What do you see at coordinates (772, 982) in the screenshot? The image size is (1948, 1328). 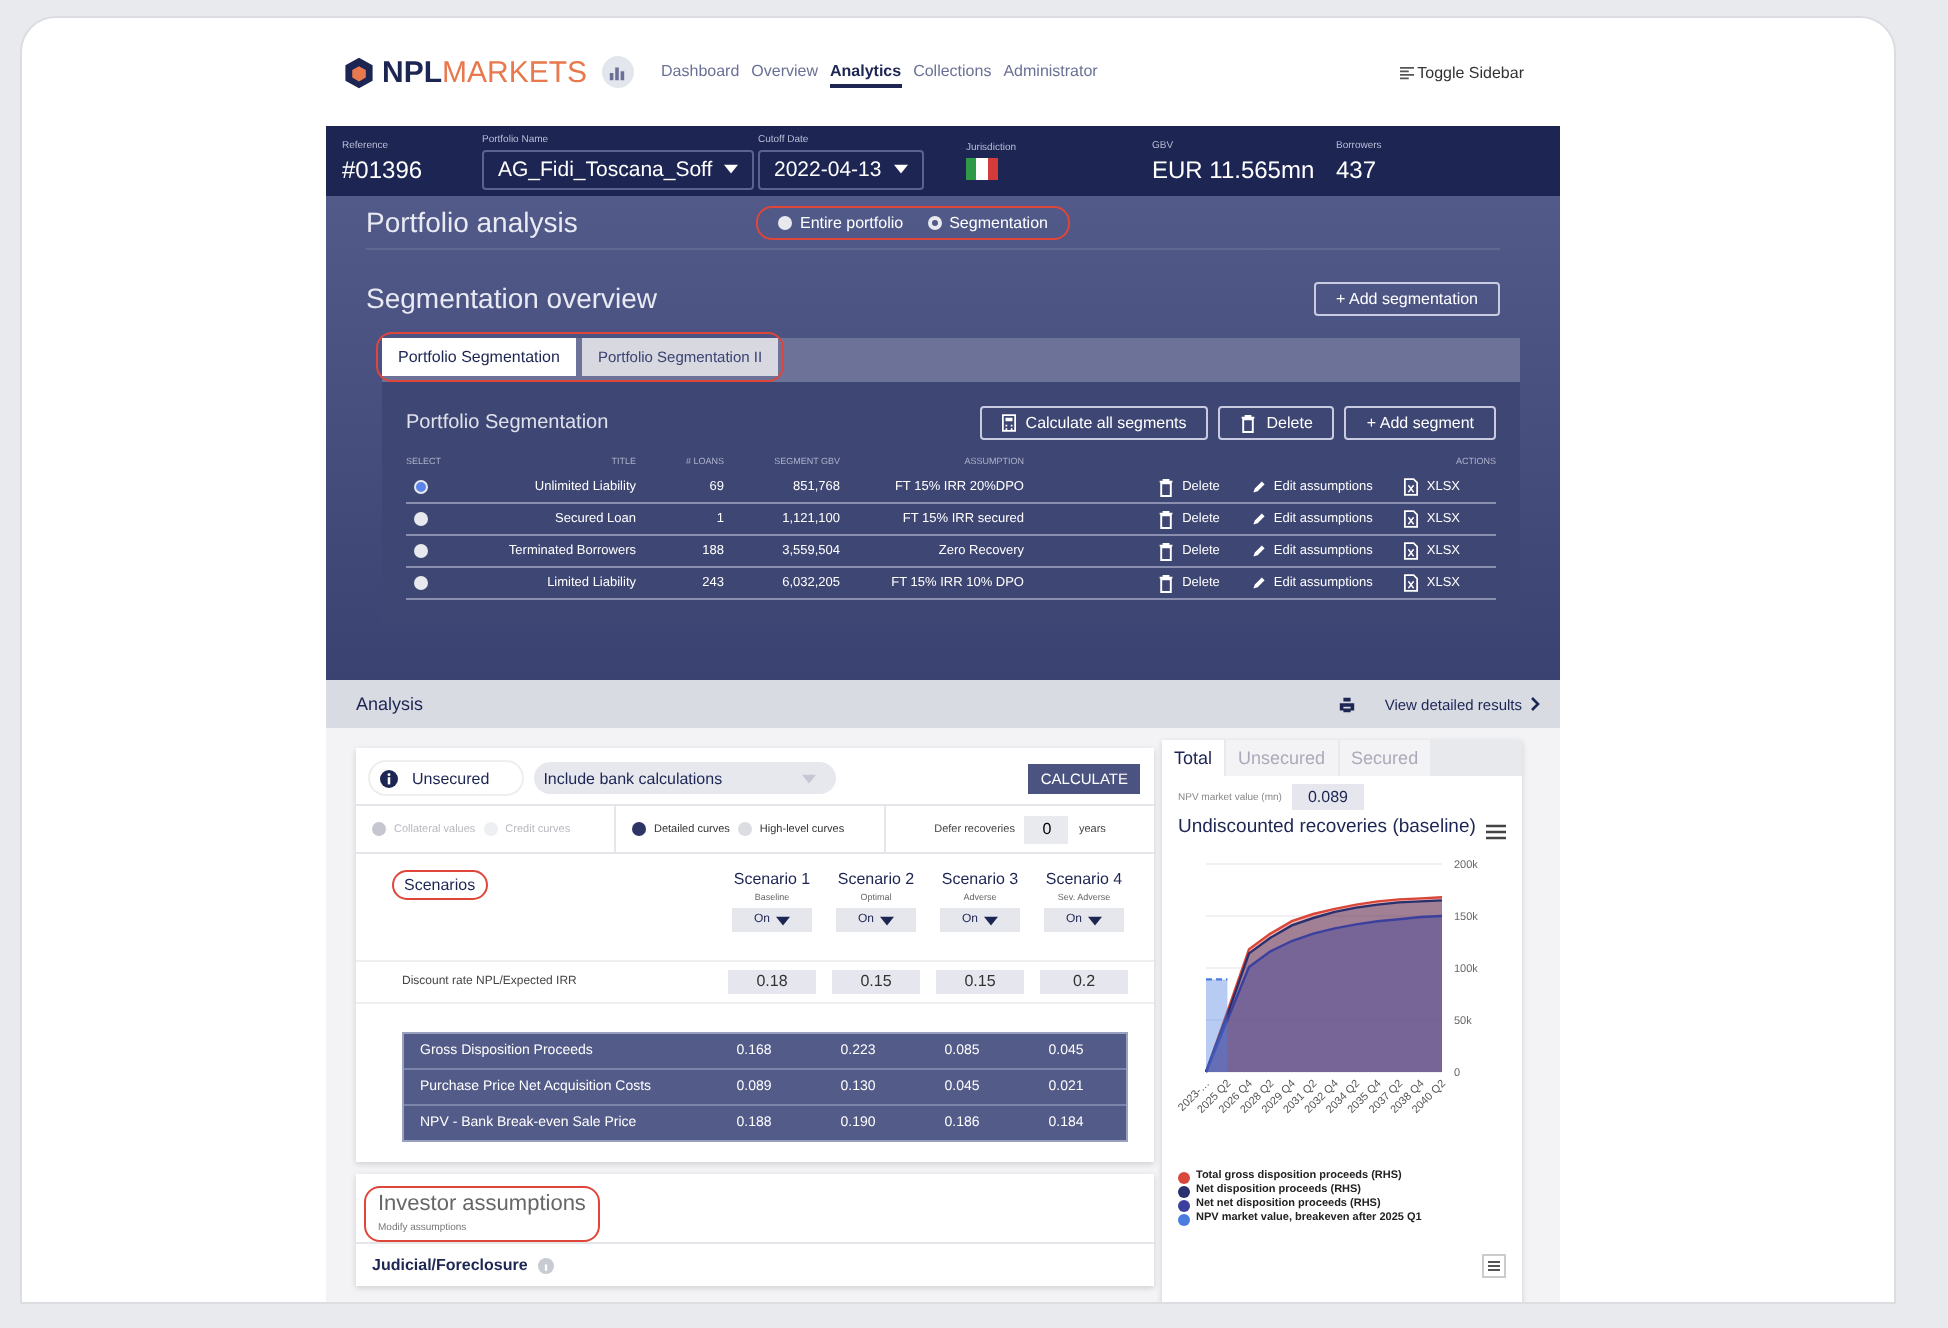 I see `input-field: 0.18` at bounding box center [772, 982].